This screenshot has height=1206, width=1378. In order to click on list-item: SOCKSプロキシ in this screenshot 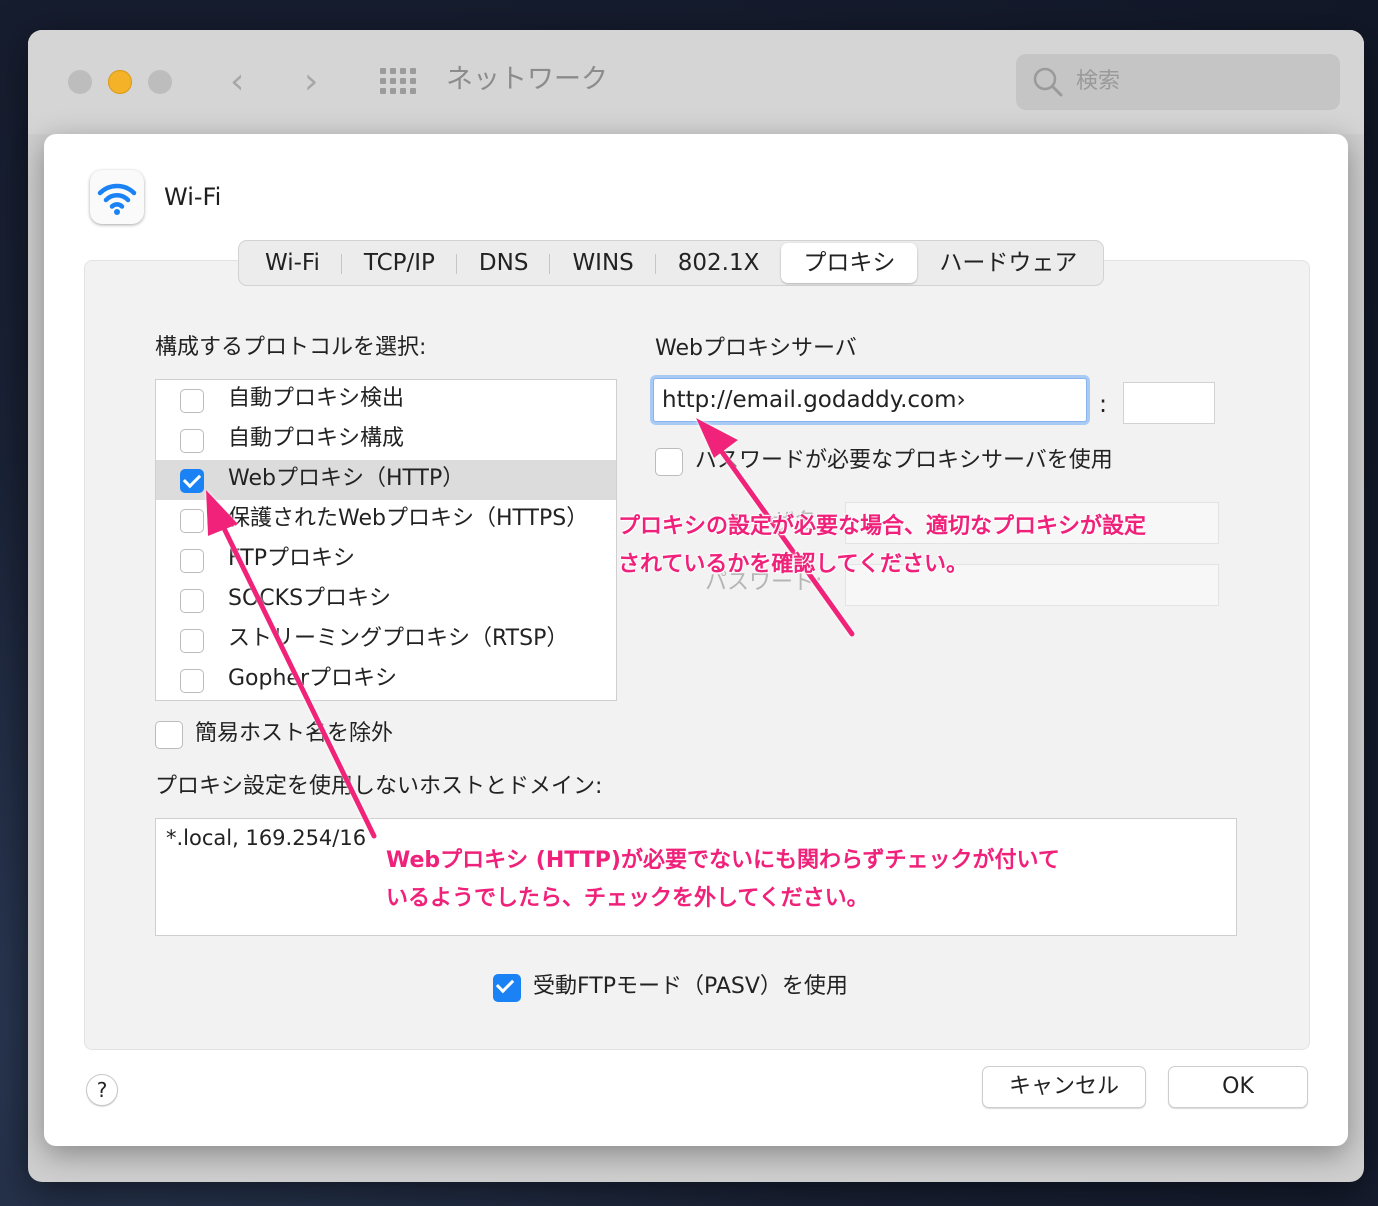, I will do `click(386, 600)`.